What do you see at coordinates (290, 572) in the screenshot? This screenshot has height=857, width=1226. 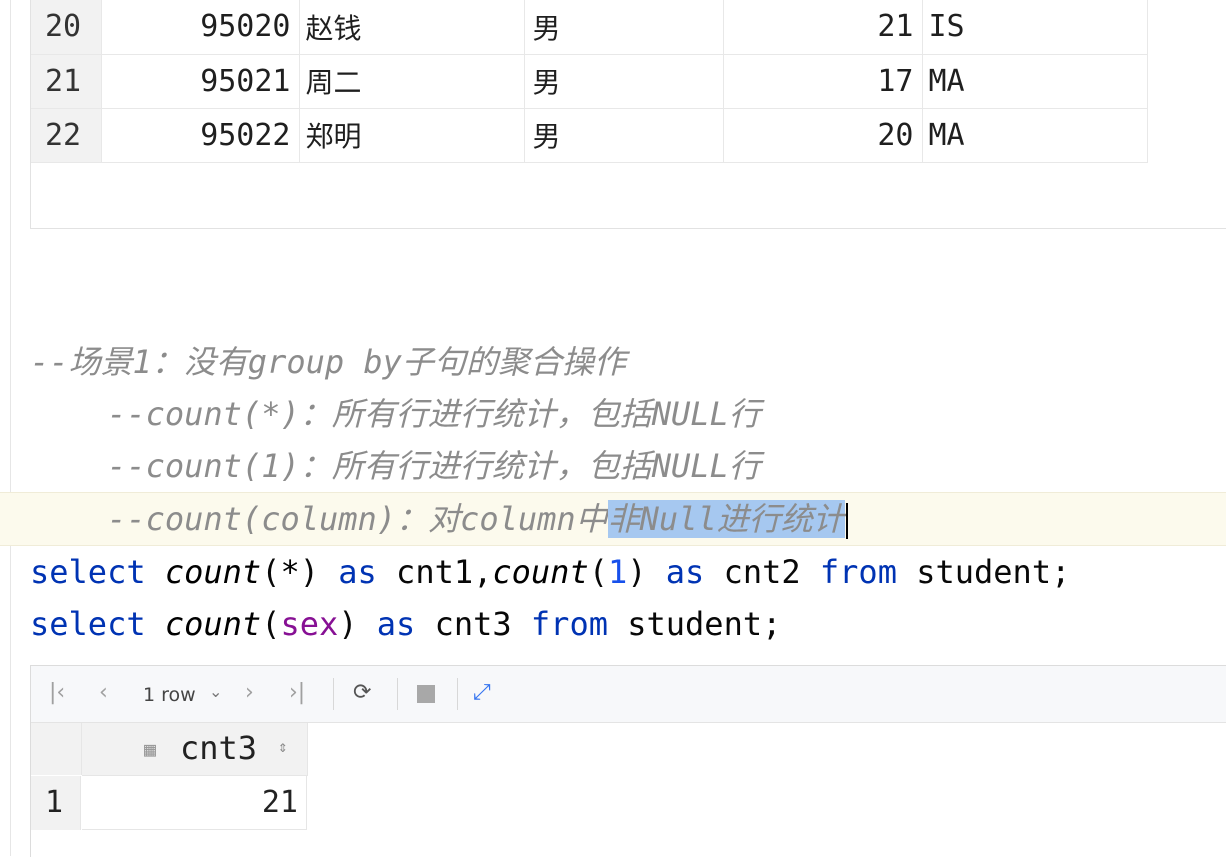 I see `argument-star: *` at bounding box center [290, 572].